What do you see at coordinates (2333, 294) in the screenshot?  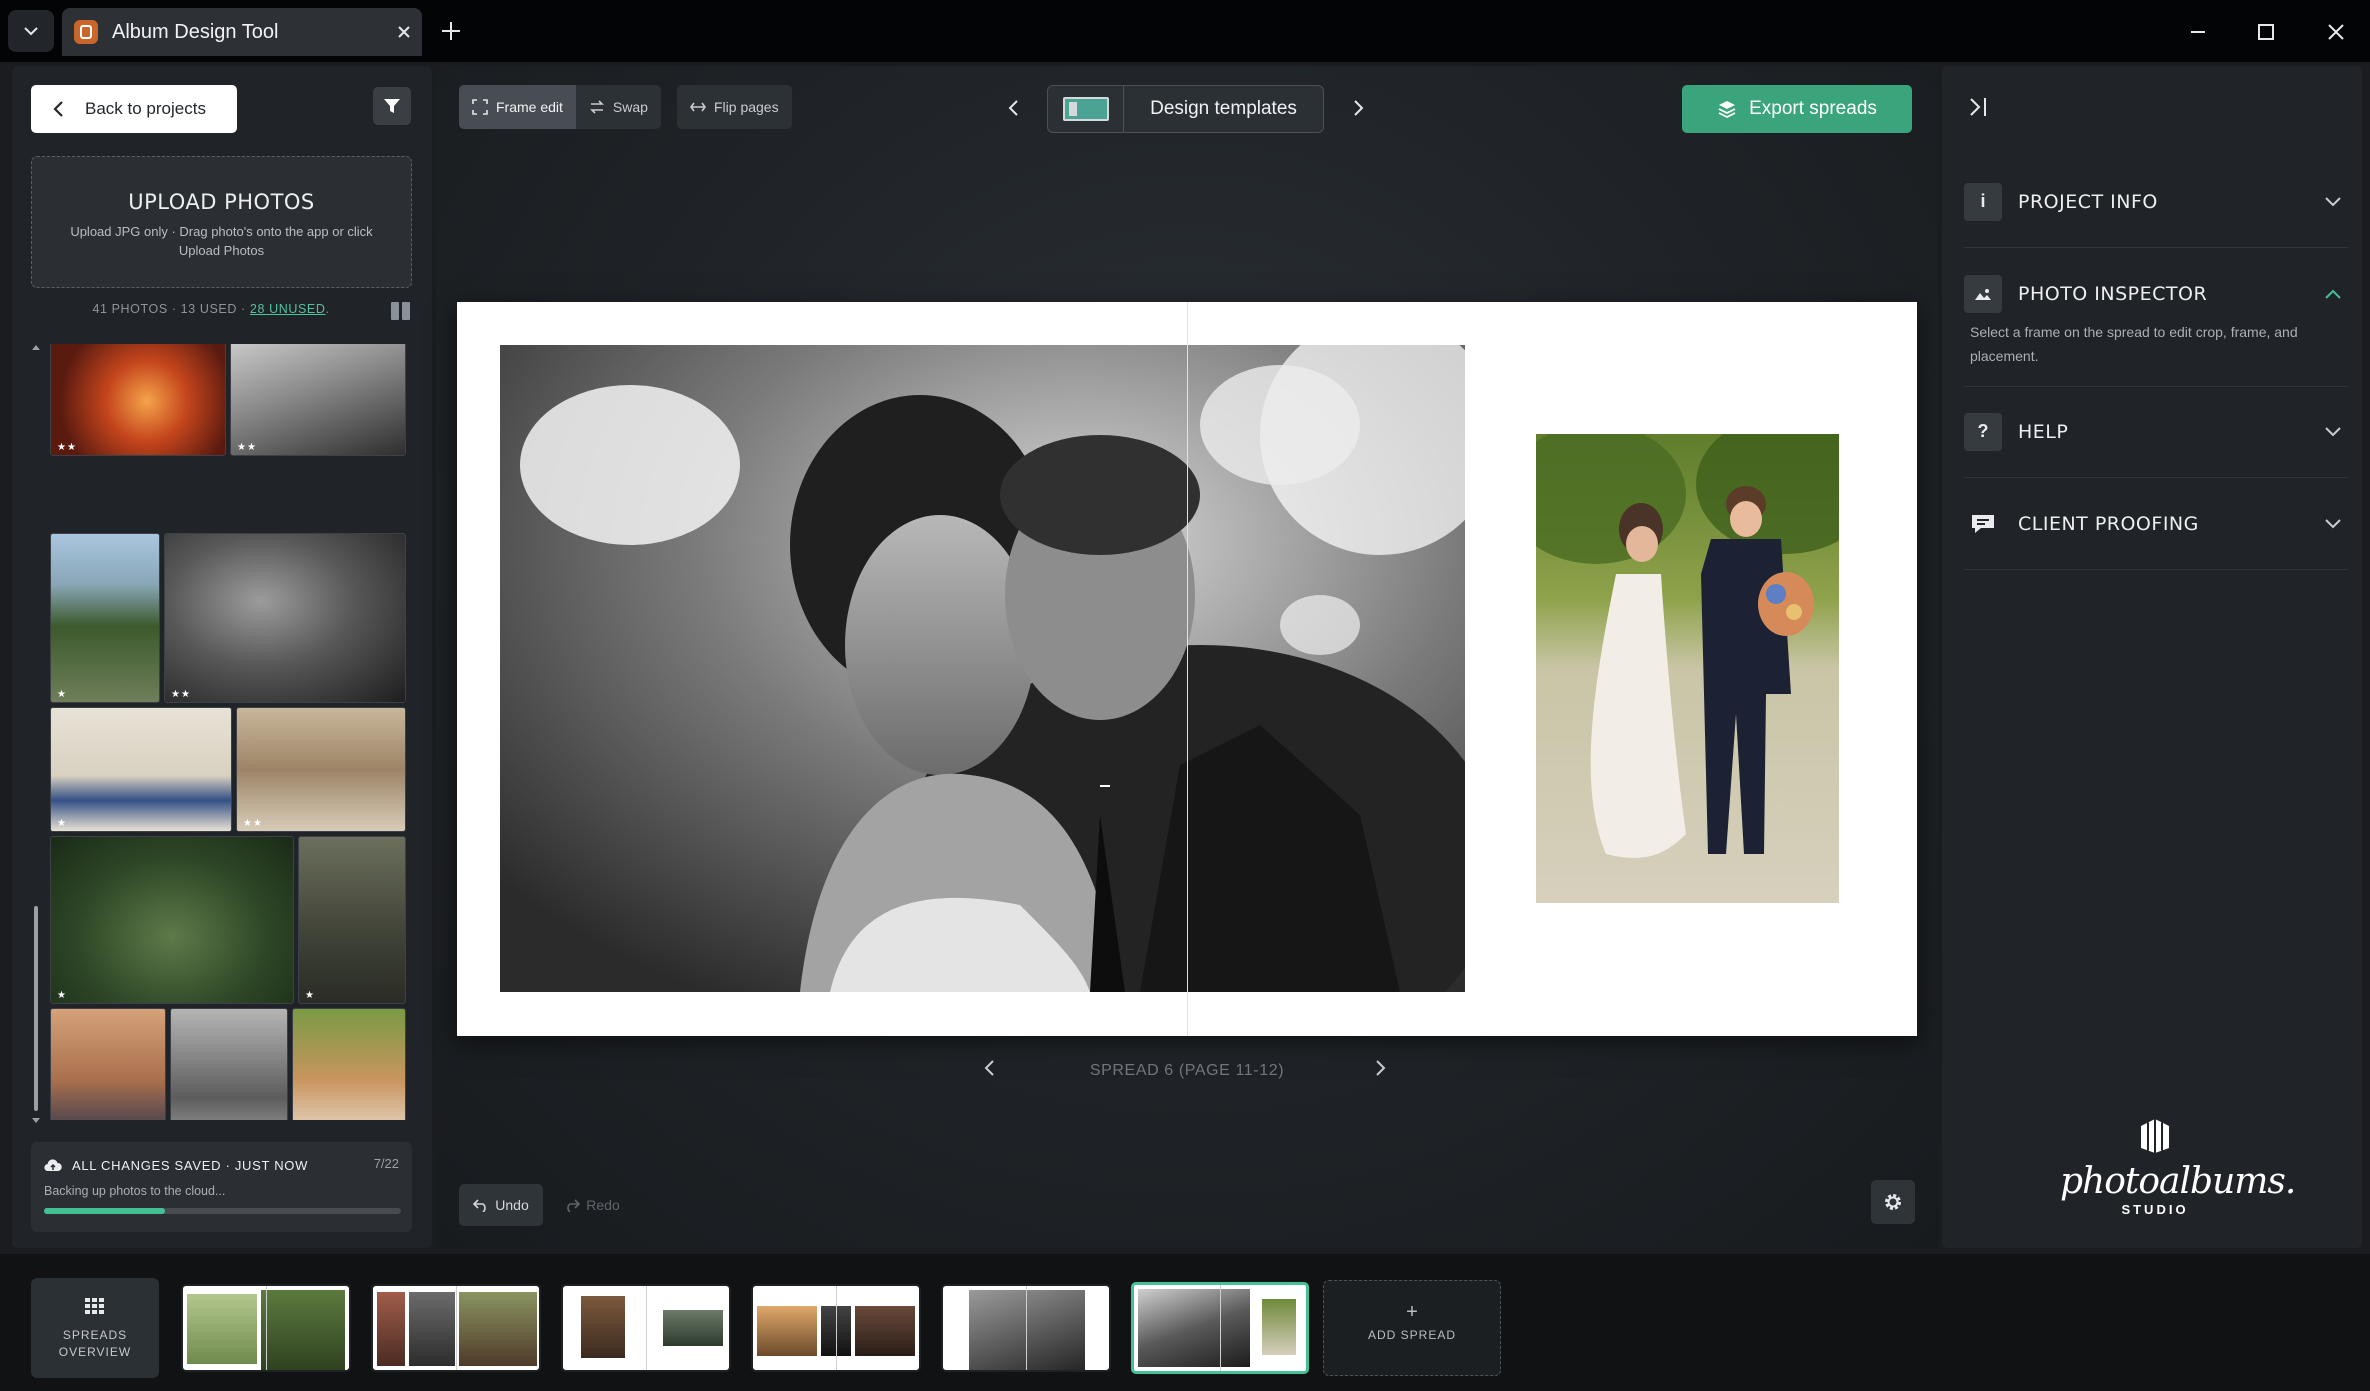 I see `chevron-up-icon` at bounding box center [2333, 294].